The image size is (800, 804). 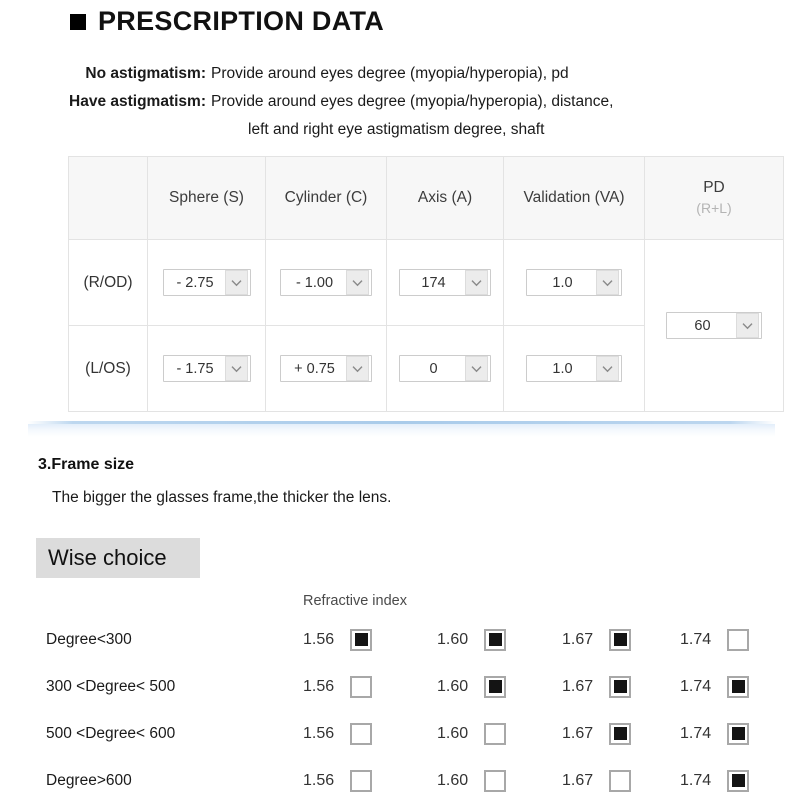 I want to click on cell-validation-left: 1.0, so click(x=574, y=368).